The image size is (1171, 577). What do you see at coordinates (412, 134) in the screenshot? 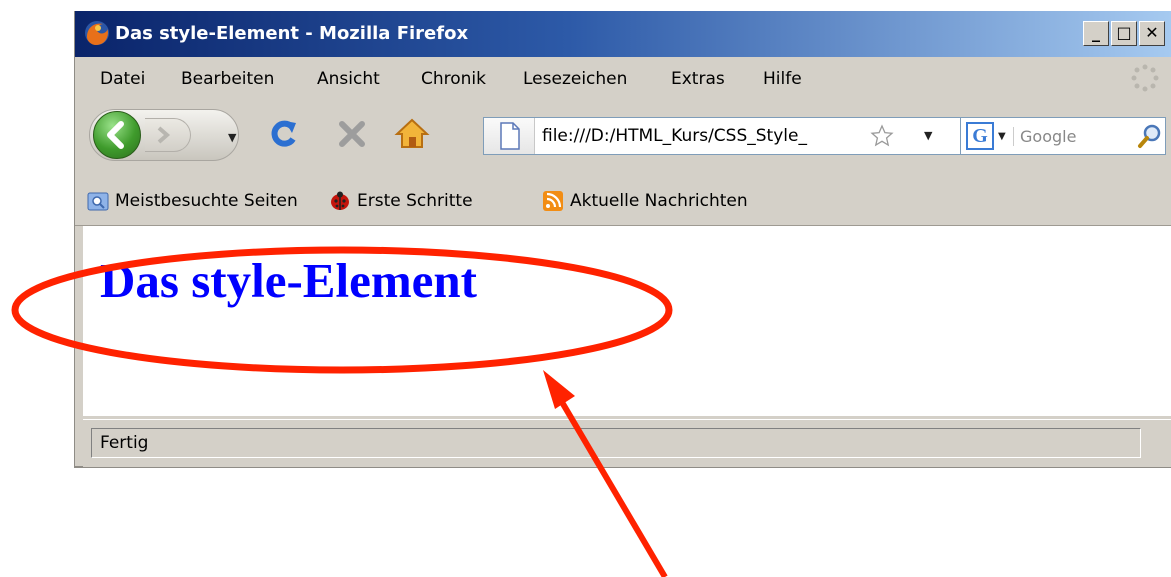
I see `home-icon` at bounding box center [412, 134].